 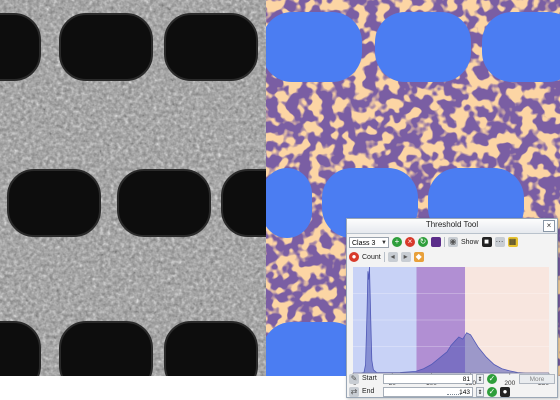 What do you see at coordinates (499, 242) in the screenshot?
I see `scatter-icon: ⋯` at bounding box center [499, 242].